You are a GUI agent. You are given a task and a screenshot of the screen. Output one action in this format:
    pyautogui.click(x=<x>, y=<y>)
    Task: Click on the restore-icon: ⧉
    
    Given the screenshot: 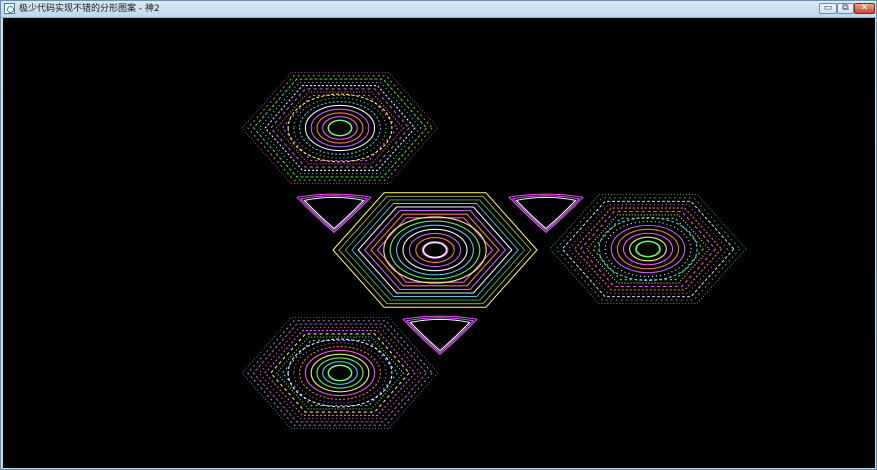 What is the action you would take?
    pyautogui.click(x=845, y=8)
    